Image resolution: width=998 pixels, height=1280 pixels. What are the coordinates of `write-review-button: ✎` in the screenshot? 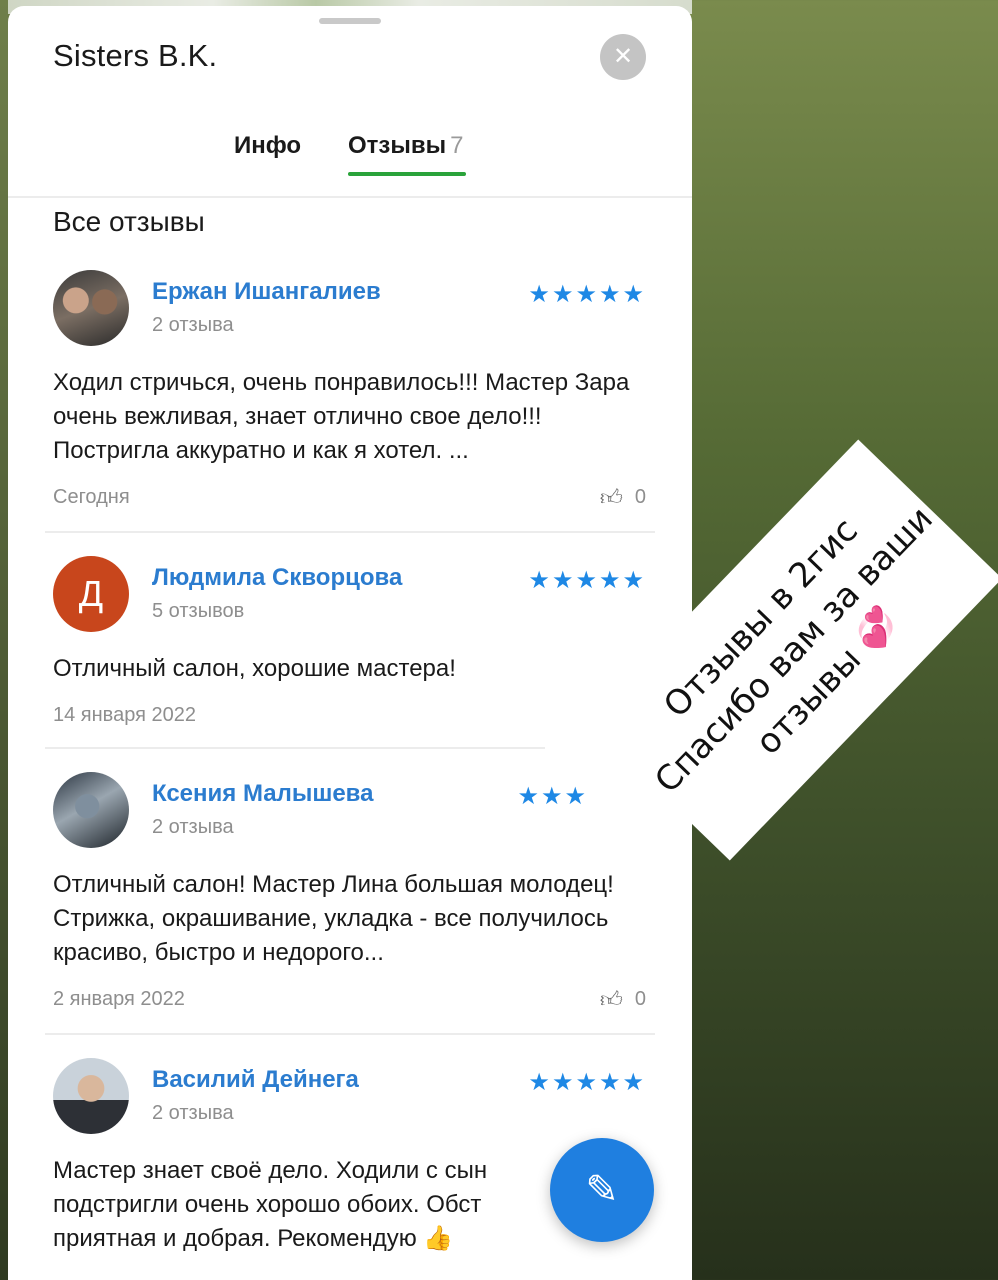 It's located at (602, 1190).